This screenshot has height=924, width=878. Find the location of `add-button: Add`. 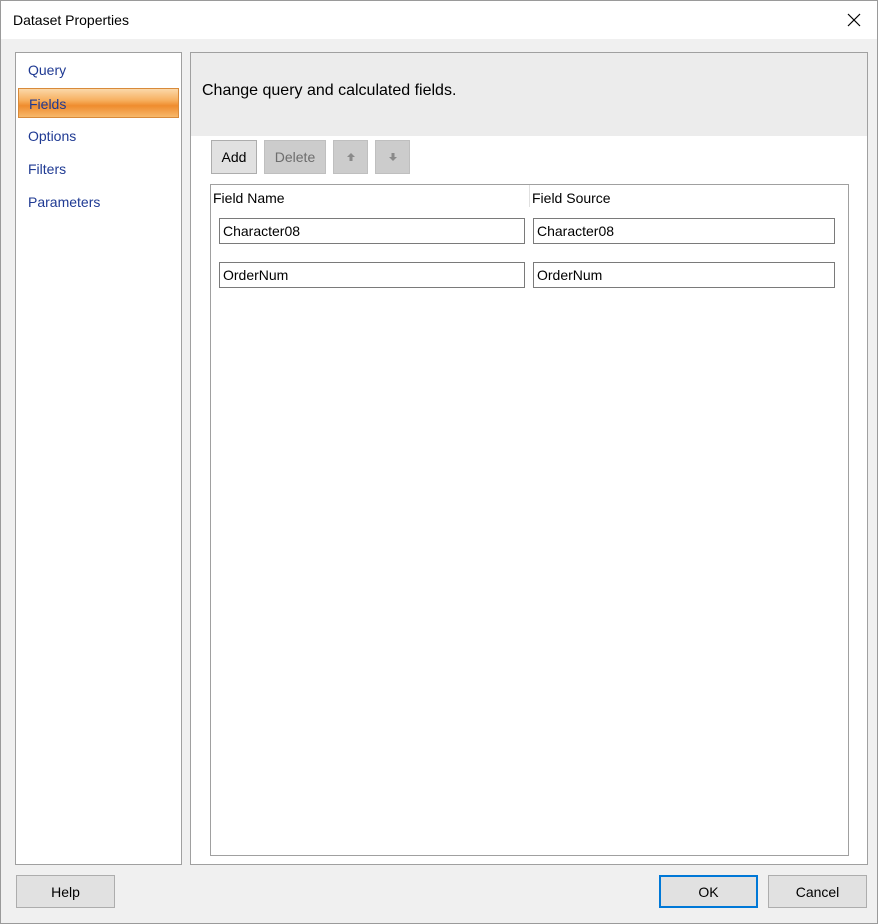

add-button: Add is located at coordinates (234, 157).